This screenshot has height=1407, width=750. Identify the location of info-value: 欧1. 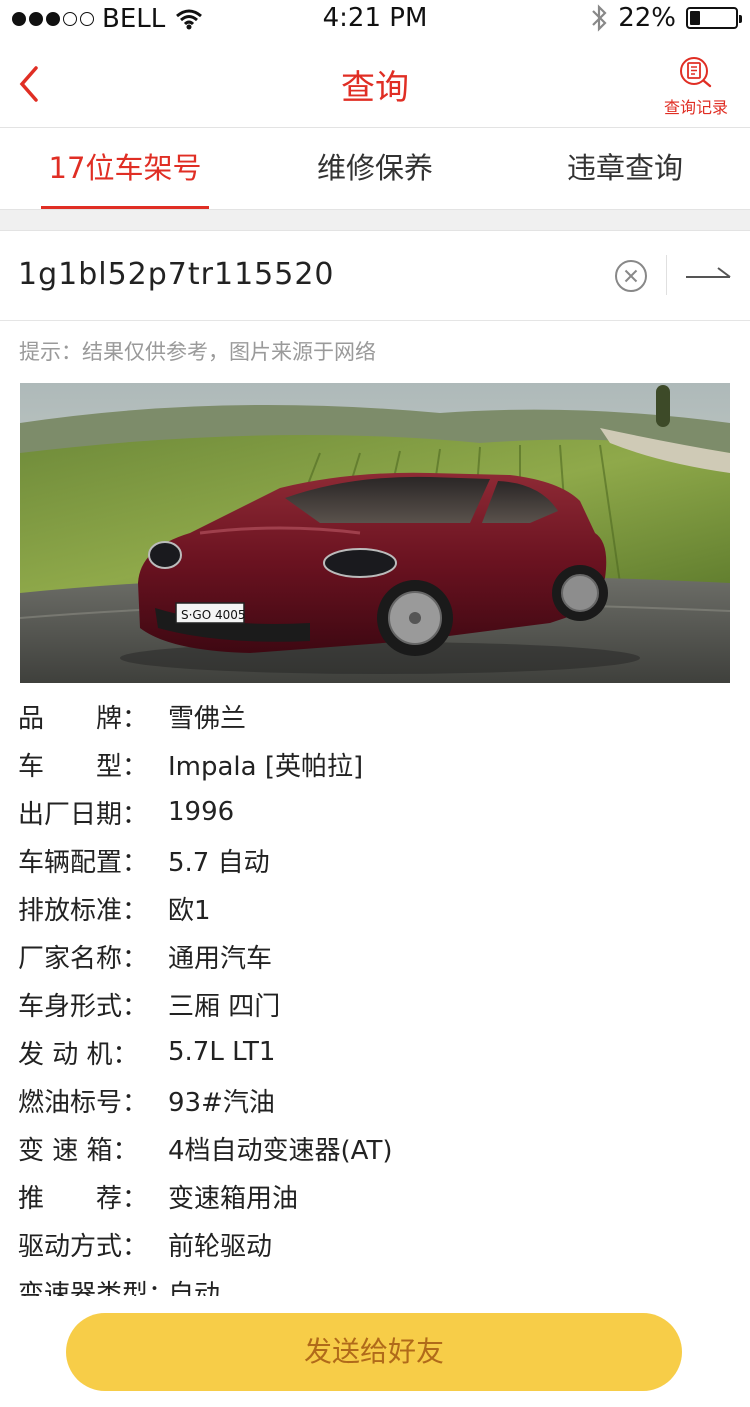
(189, 910).